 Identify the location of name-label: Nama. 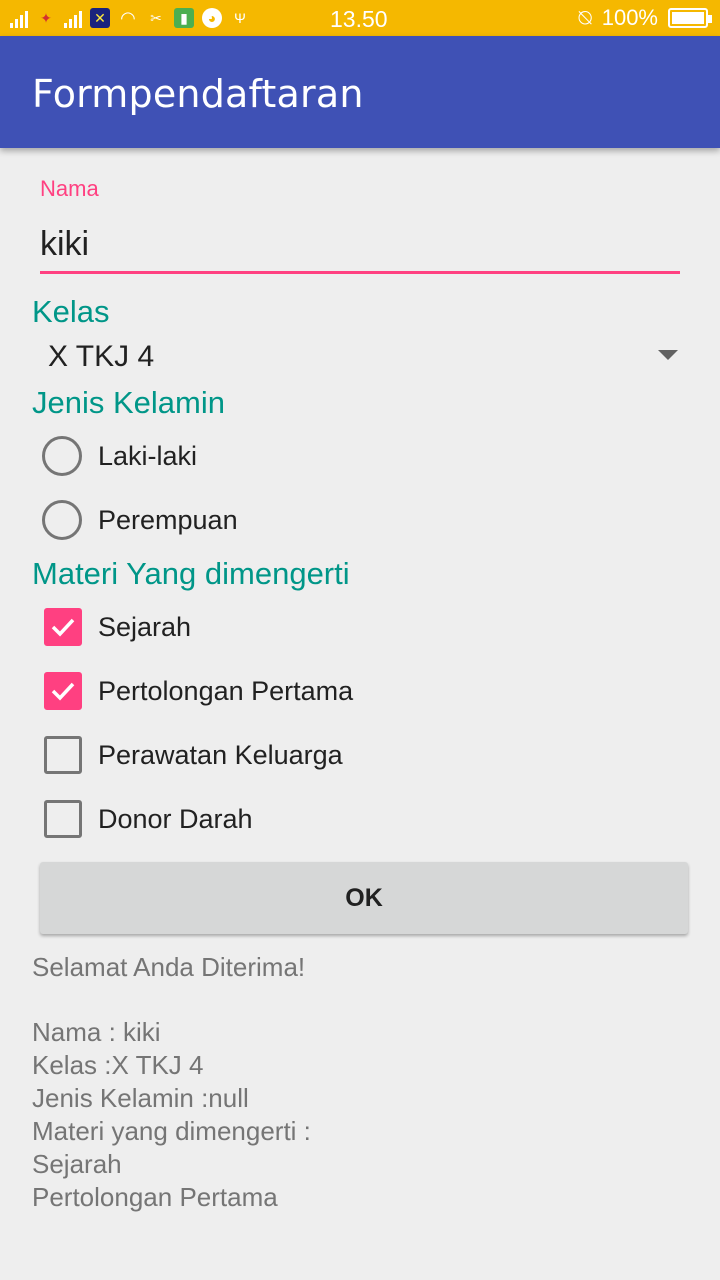
(69, 188).